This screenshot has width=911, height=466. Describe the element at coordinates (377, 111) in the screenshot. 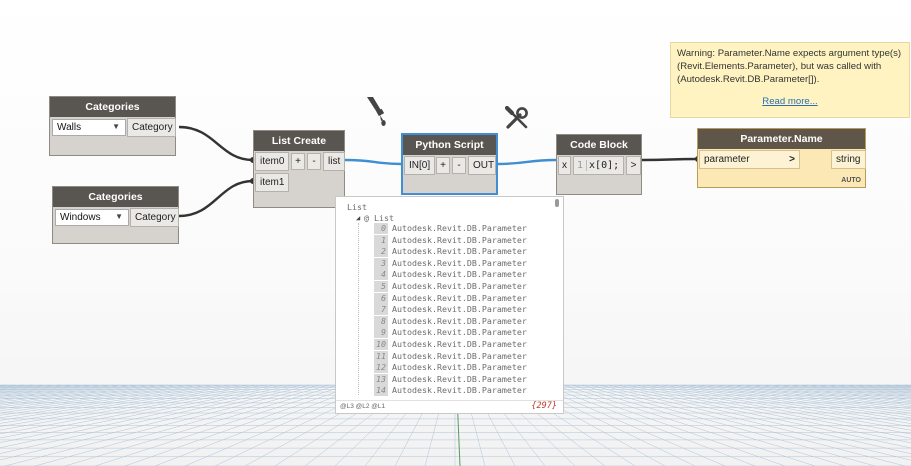

I see `pipette-icon` at that location.